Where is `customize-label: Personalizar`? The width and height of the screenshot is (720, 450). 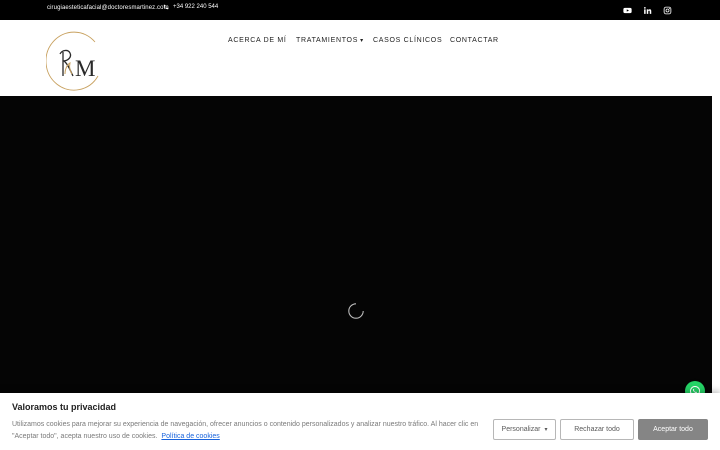
customize-label: Personalizar is located at coordinates (521, 429).